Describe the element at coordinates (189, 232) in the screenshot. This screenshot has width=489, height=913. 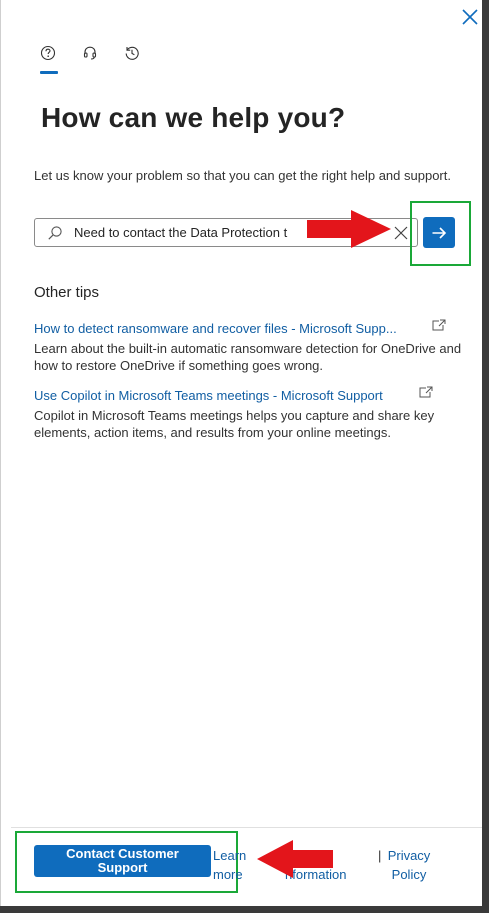
I see `search-input` at that location.